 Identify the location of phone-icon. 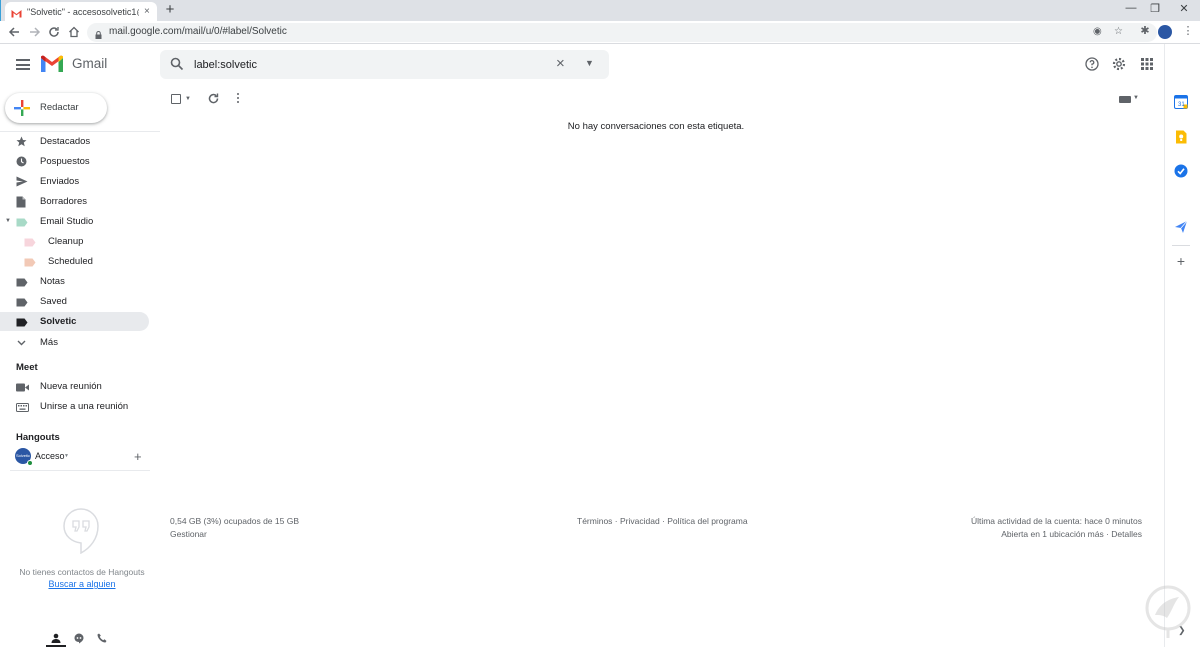
(102, 638).